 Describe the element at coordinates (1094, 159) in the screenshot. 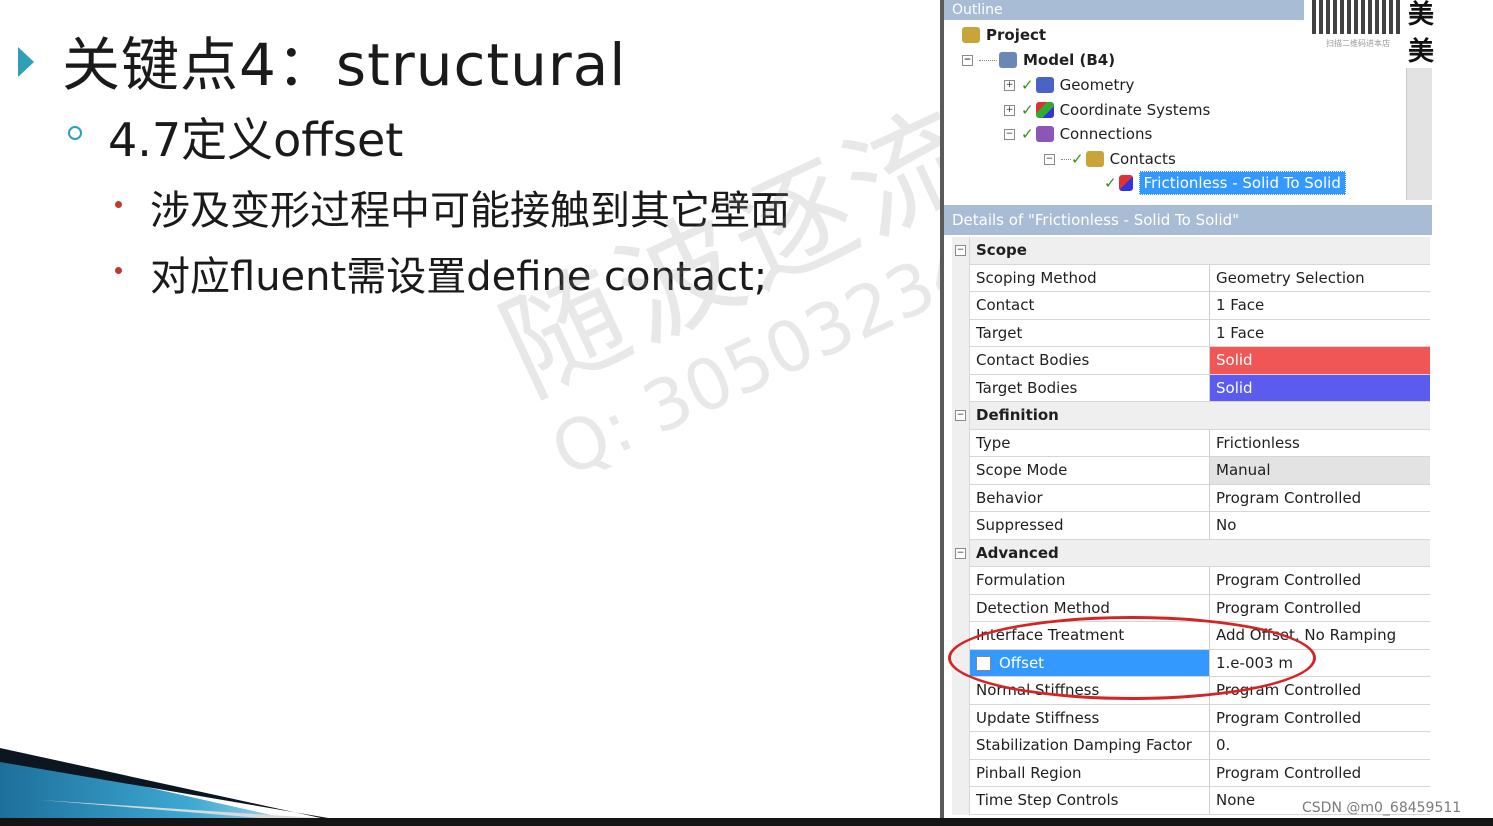

I see `contacts-icon` at that location.